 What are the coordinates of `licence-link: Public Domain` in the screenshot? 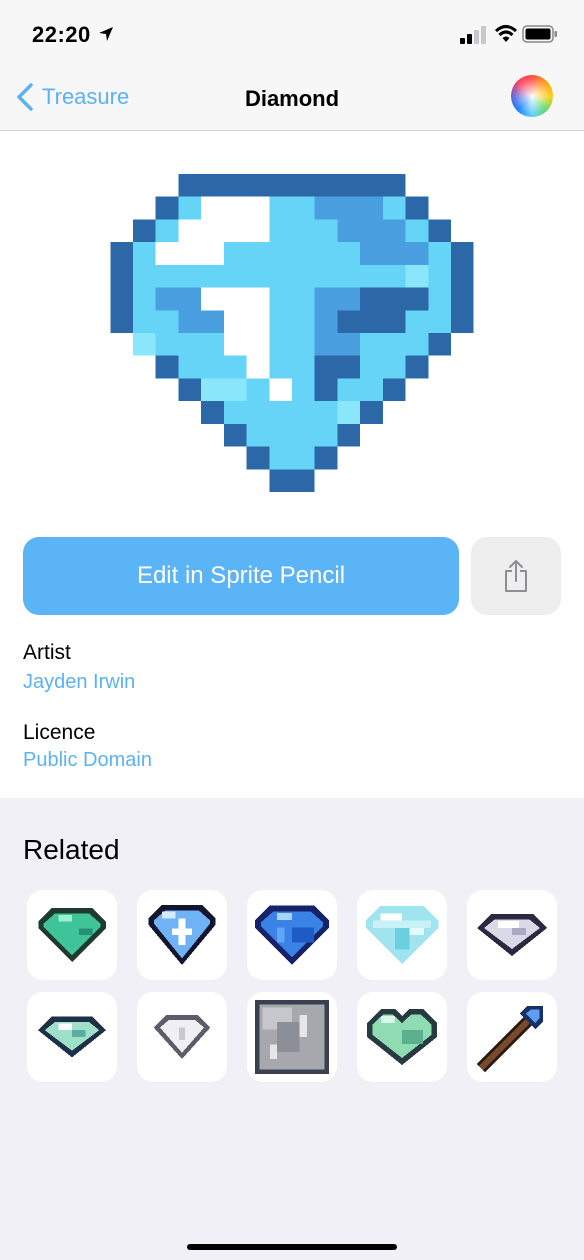 It's located at (87, 760).